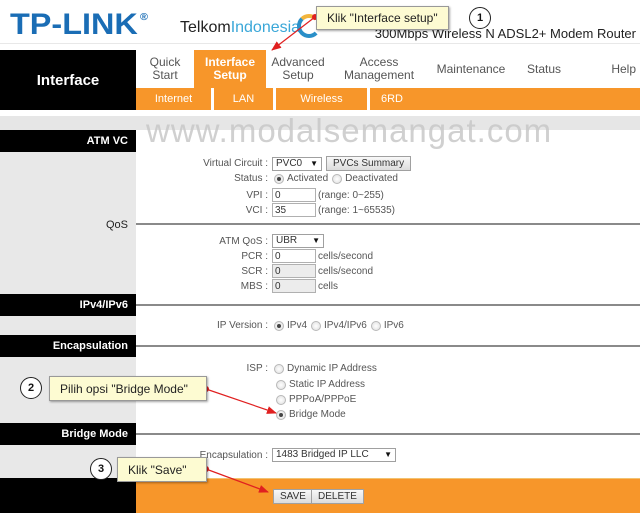 Image resolution: width=640 pixels, height=513 pixels. I want to click on ipv6-option: IPv6, so click(387, 325).